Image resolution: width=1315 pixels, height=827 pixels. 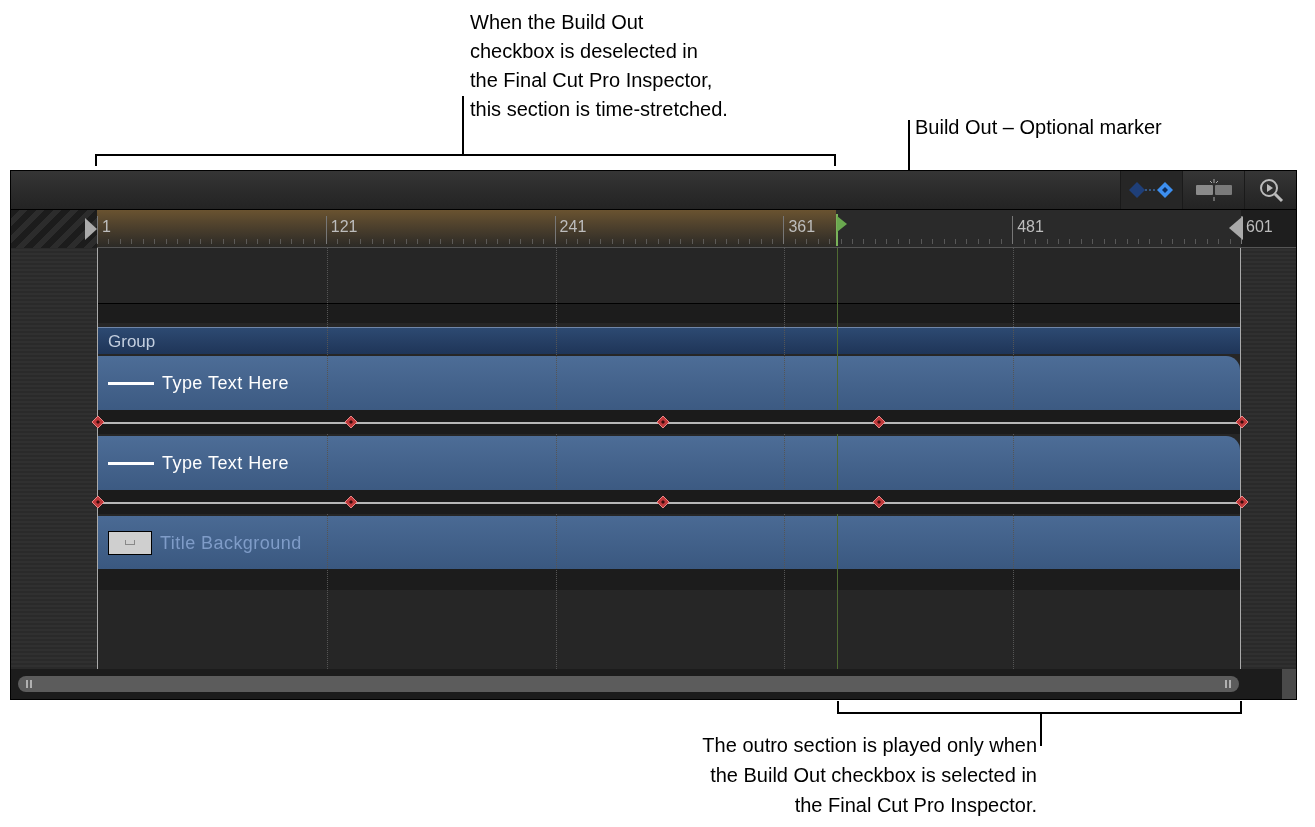 What do you see at coordinates (106, 227) in the screenshot?
I see `ruler-label: 1` at bounding box center [106, 227].